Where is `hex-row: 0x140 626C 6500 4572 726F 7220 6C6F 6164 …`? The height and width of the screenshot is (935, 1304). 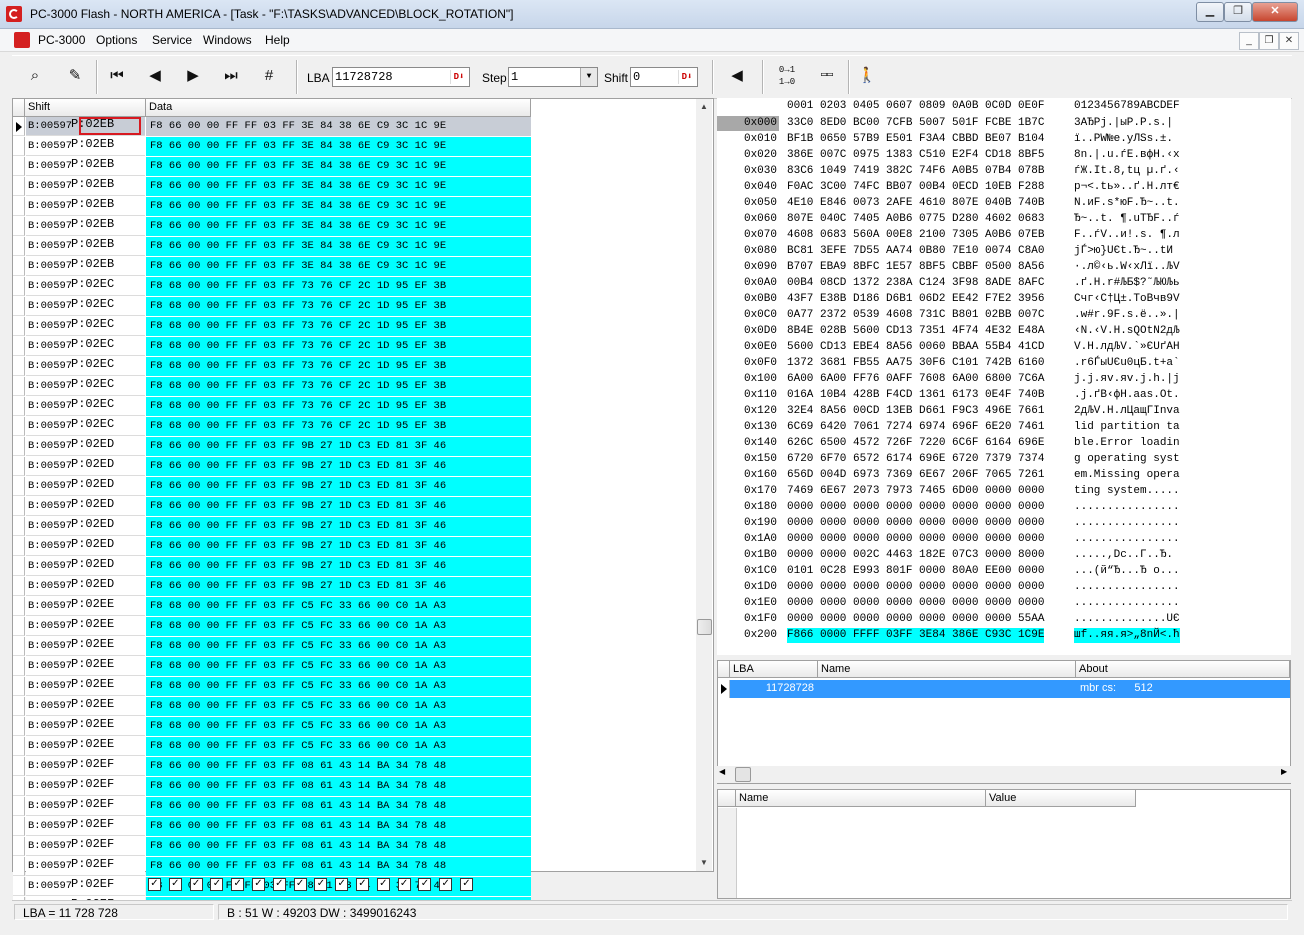
hex-row: 0x140 626C 6500 4572 726F 7220 6C6F 6164 … is located at coordinates (1004, 444).